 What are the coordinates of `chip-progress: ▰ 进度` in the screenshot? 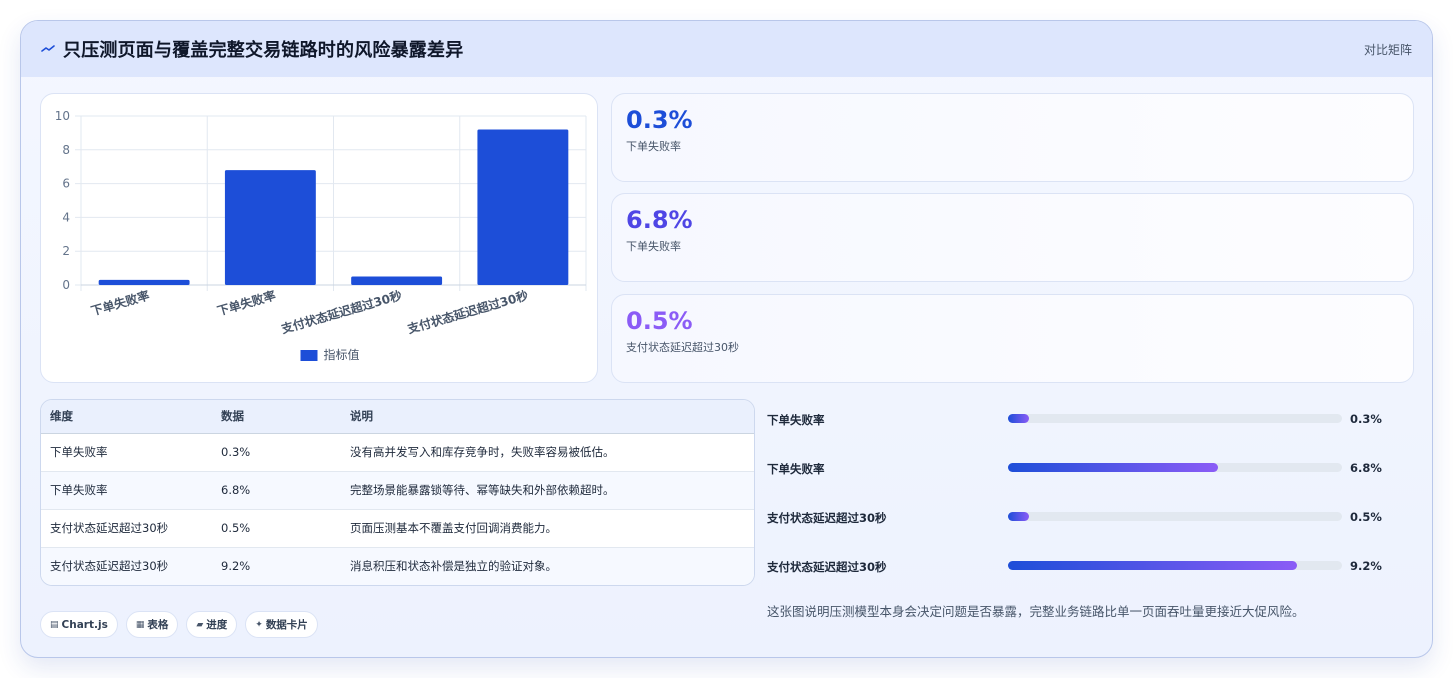 It's located at (212, 624).